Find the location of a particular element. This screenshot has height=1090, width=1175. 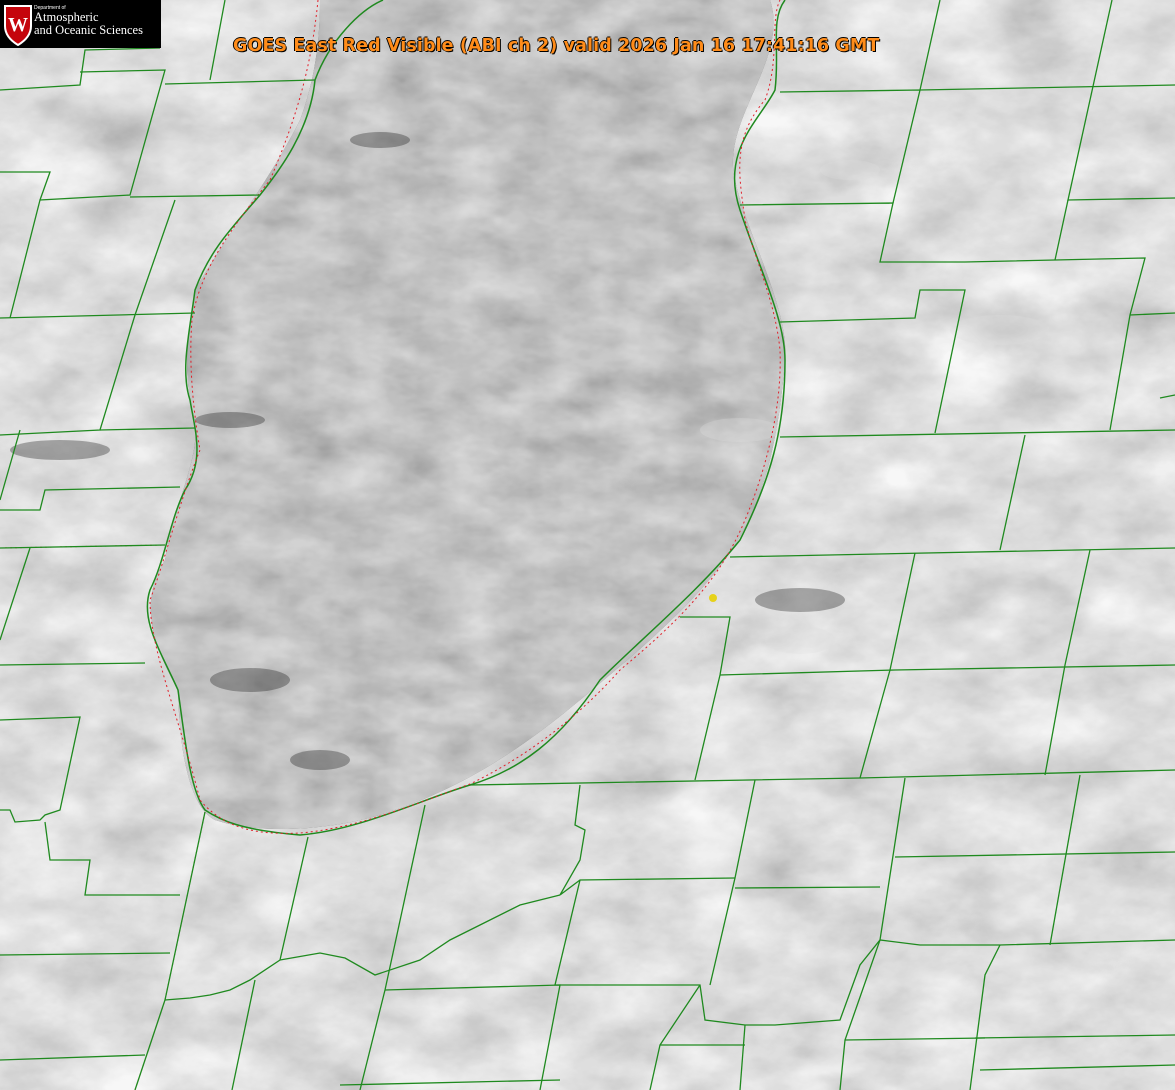

svg-text: W is located at coordinates (18, 25).